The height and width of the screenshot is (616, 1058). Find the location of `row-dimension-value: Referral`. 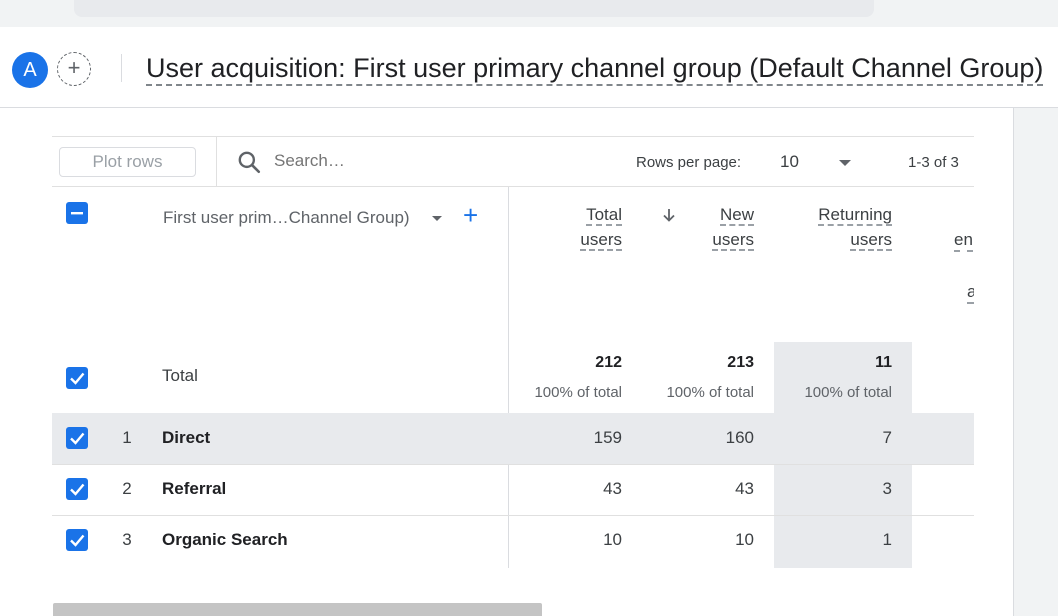

row-dimension-value: Referral is located at coordinates (194, 488).